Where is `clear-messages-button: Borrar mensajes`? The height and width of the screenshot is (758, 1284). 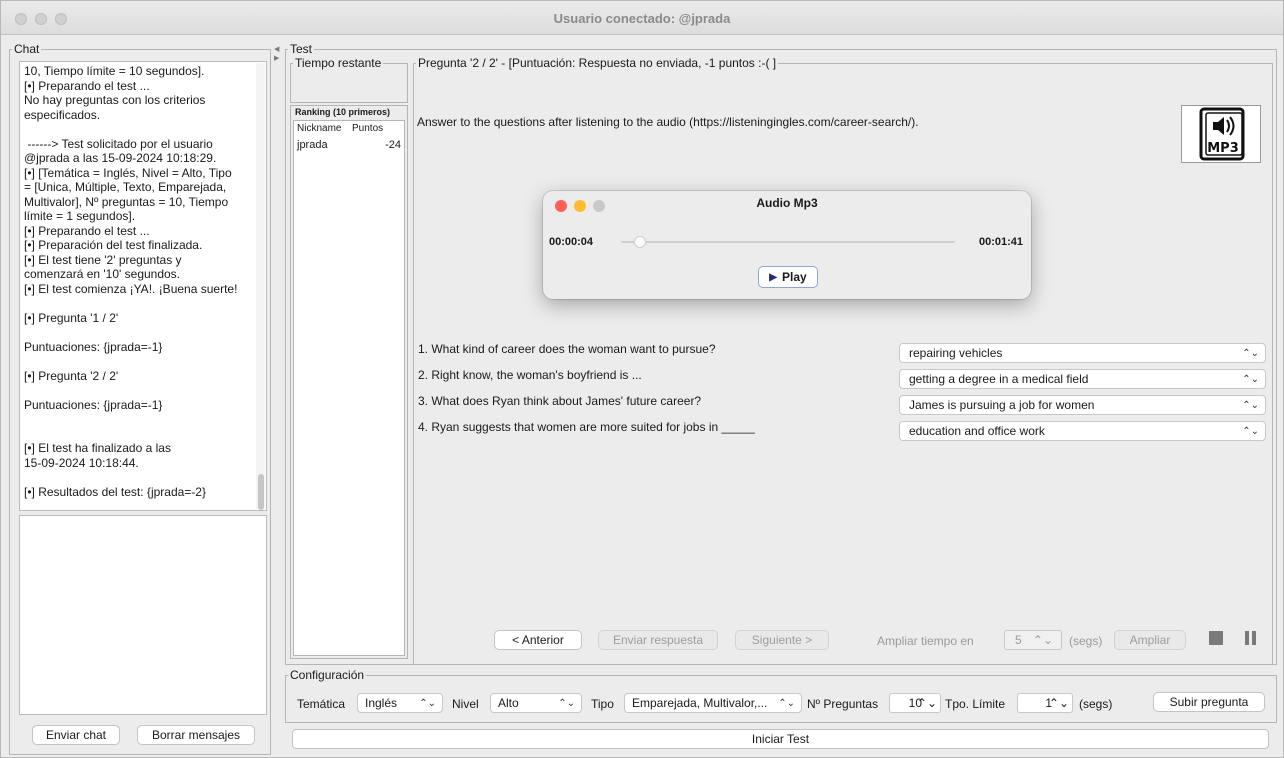 clear-messages-button: Borrar mensajes is located at coordinates (196, 735).